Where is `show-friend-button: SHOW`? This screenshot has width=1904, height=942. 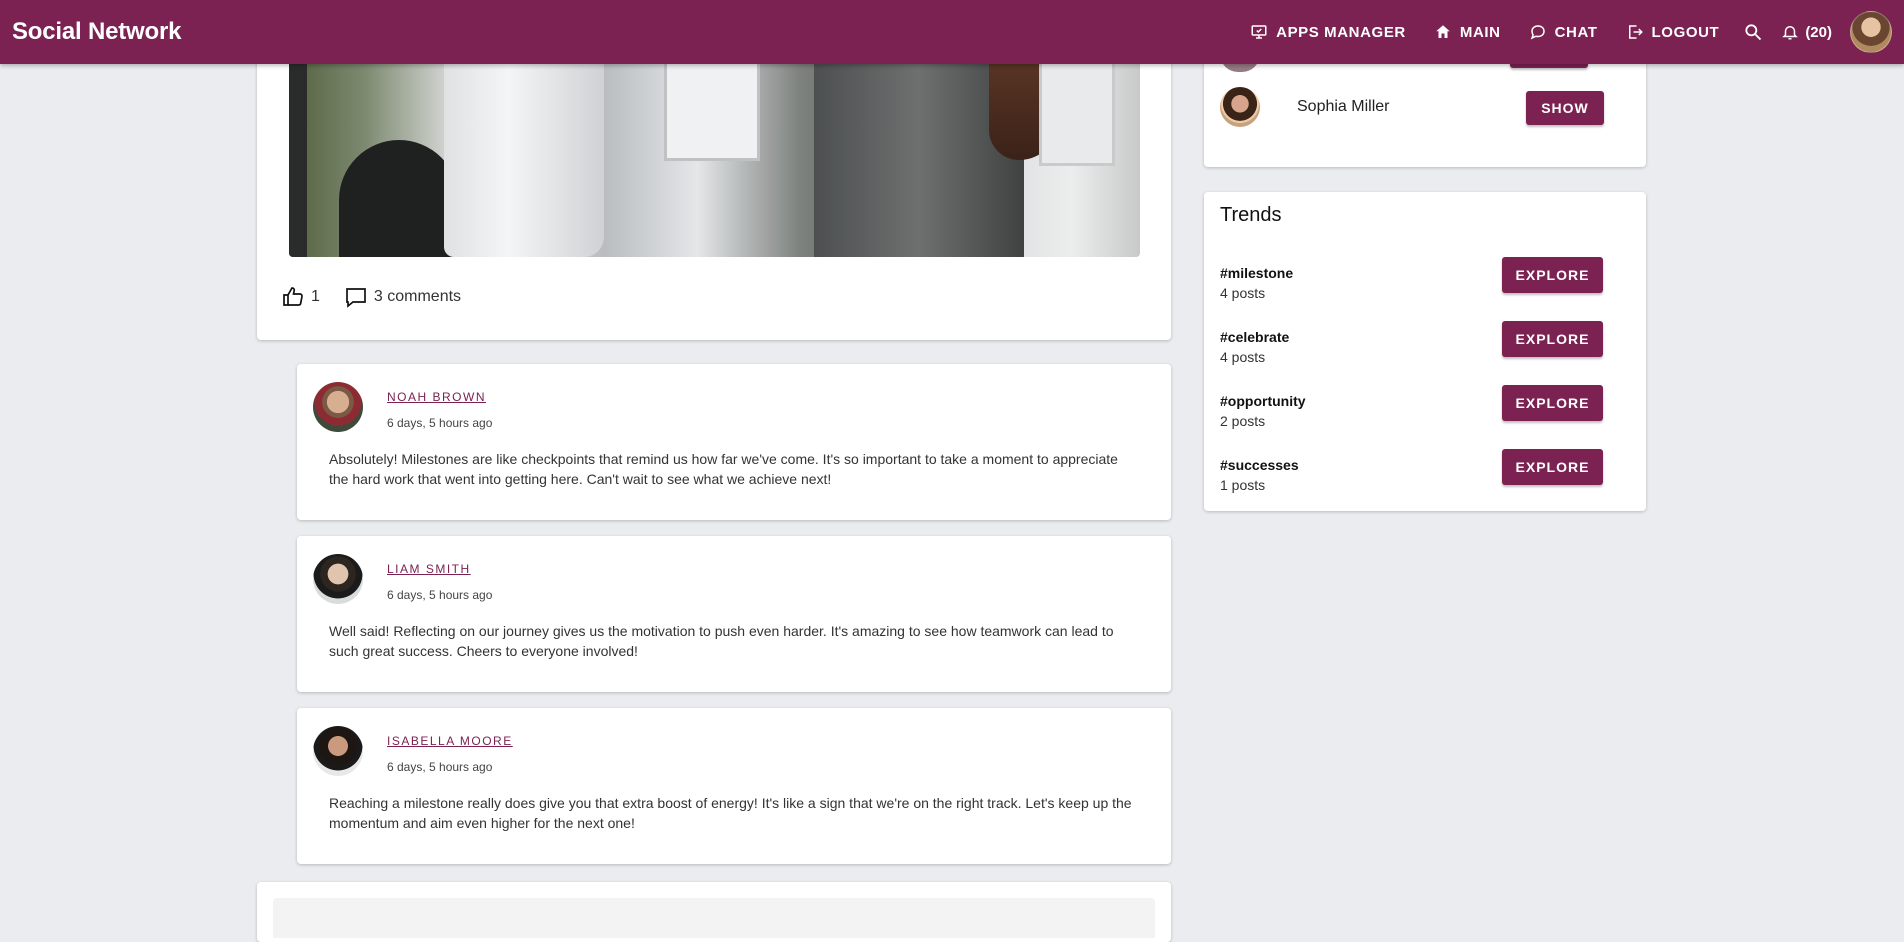 show-friend-button: SHOW is located at coordinates (1565, 108).